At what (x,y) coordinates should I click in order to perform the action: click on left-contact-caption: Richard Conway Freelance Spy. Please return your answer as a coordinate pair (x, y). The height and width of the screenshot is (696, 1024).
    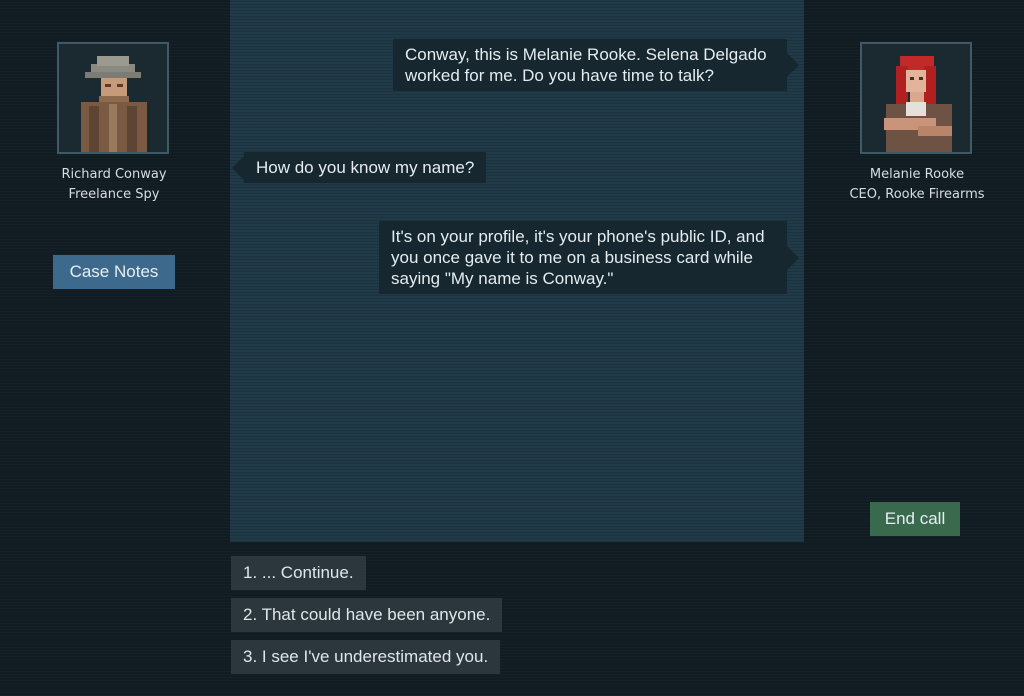
    Looking at the image, I should click on (114, 185).